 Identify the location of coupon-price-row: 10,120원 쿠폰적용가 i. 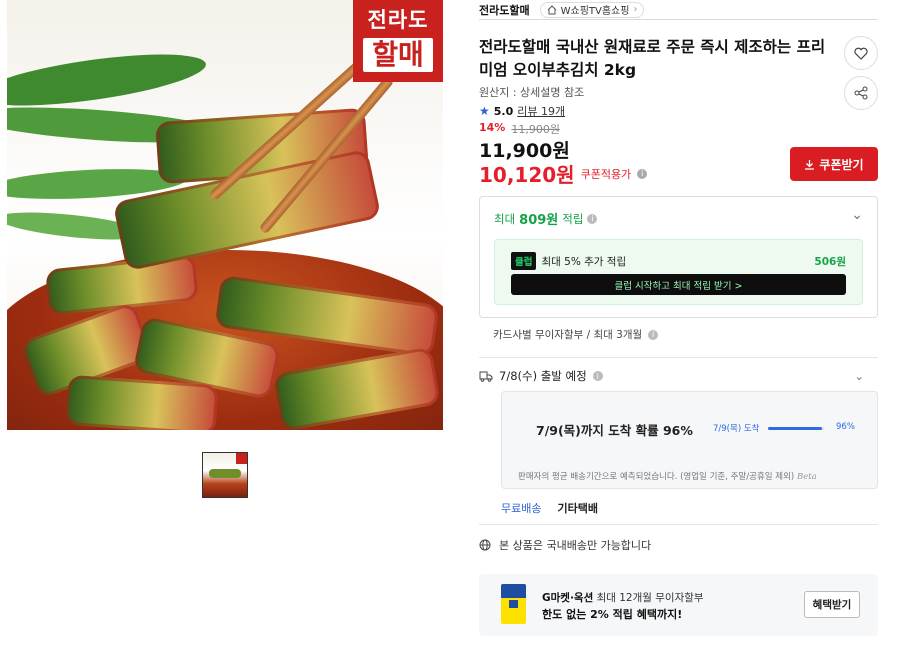
(563, 173).